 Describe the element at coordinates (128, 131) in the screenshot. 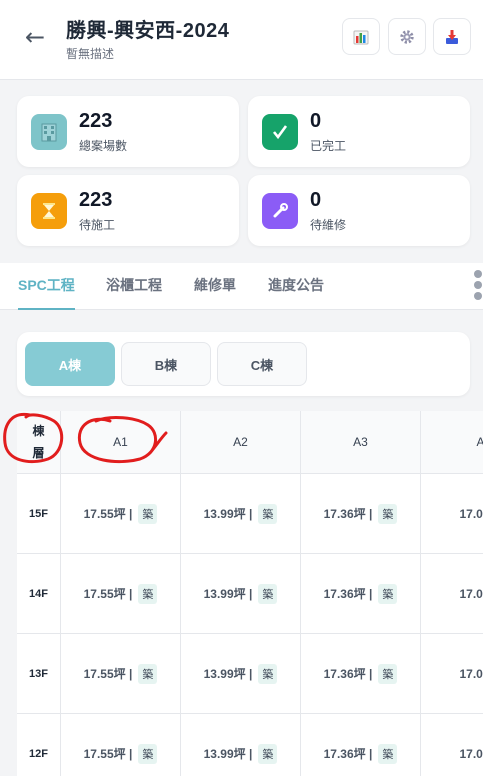

I see `stat-card-total: 223 總案場數` at that location.